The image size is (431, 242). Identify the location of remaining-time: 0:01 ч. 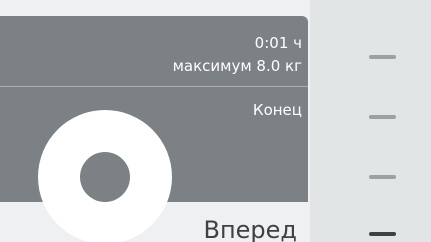
(278, 43).